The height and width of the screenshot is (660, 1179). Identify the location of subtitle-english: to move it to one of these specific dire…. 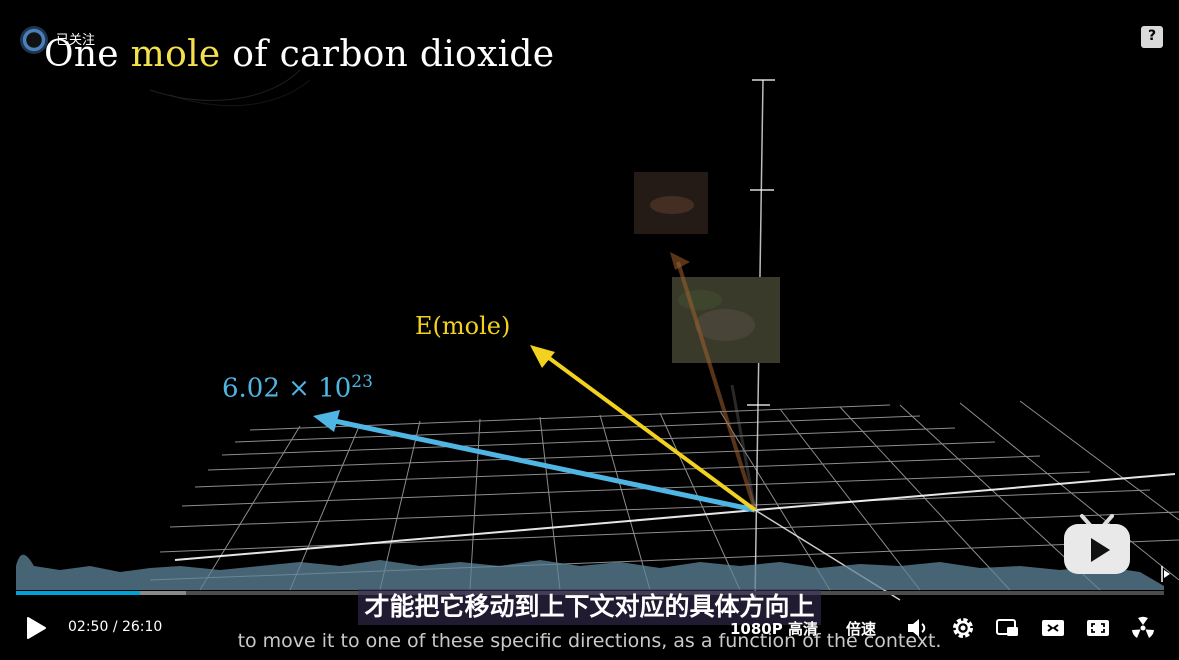
(589, 641).